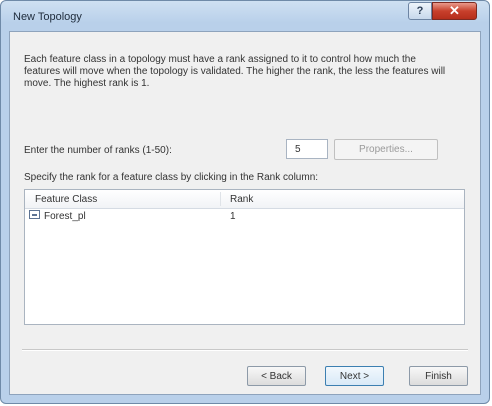  I want to click on window-title: New Topology, so click(47, 17).